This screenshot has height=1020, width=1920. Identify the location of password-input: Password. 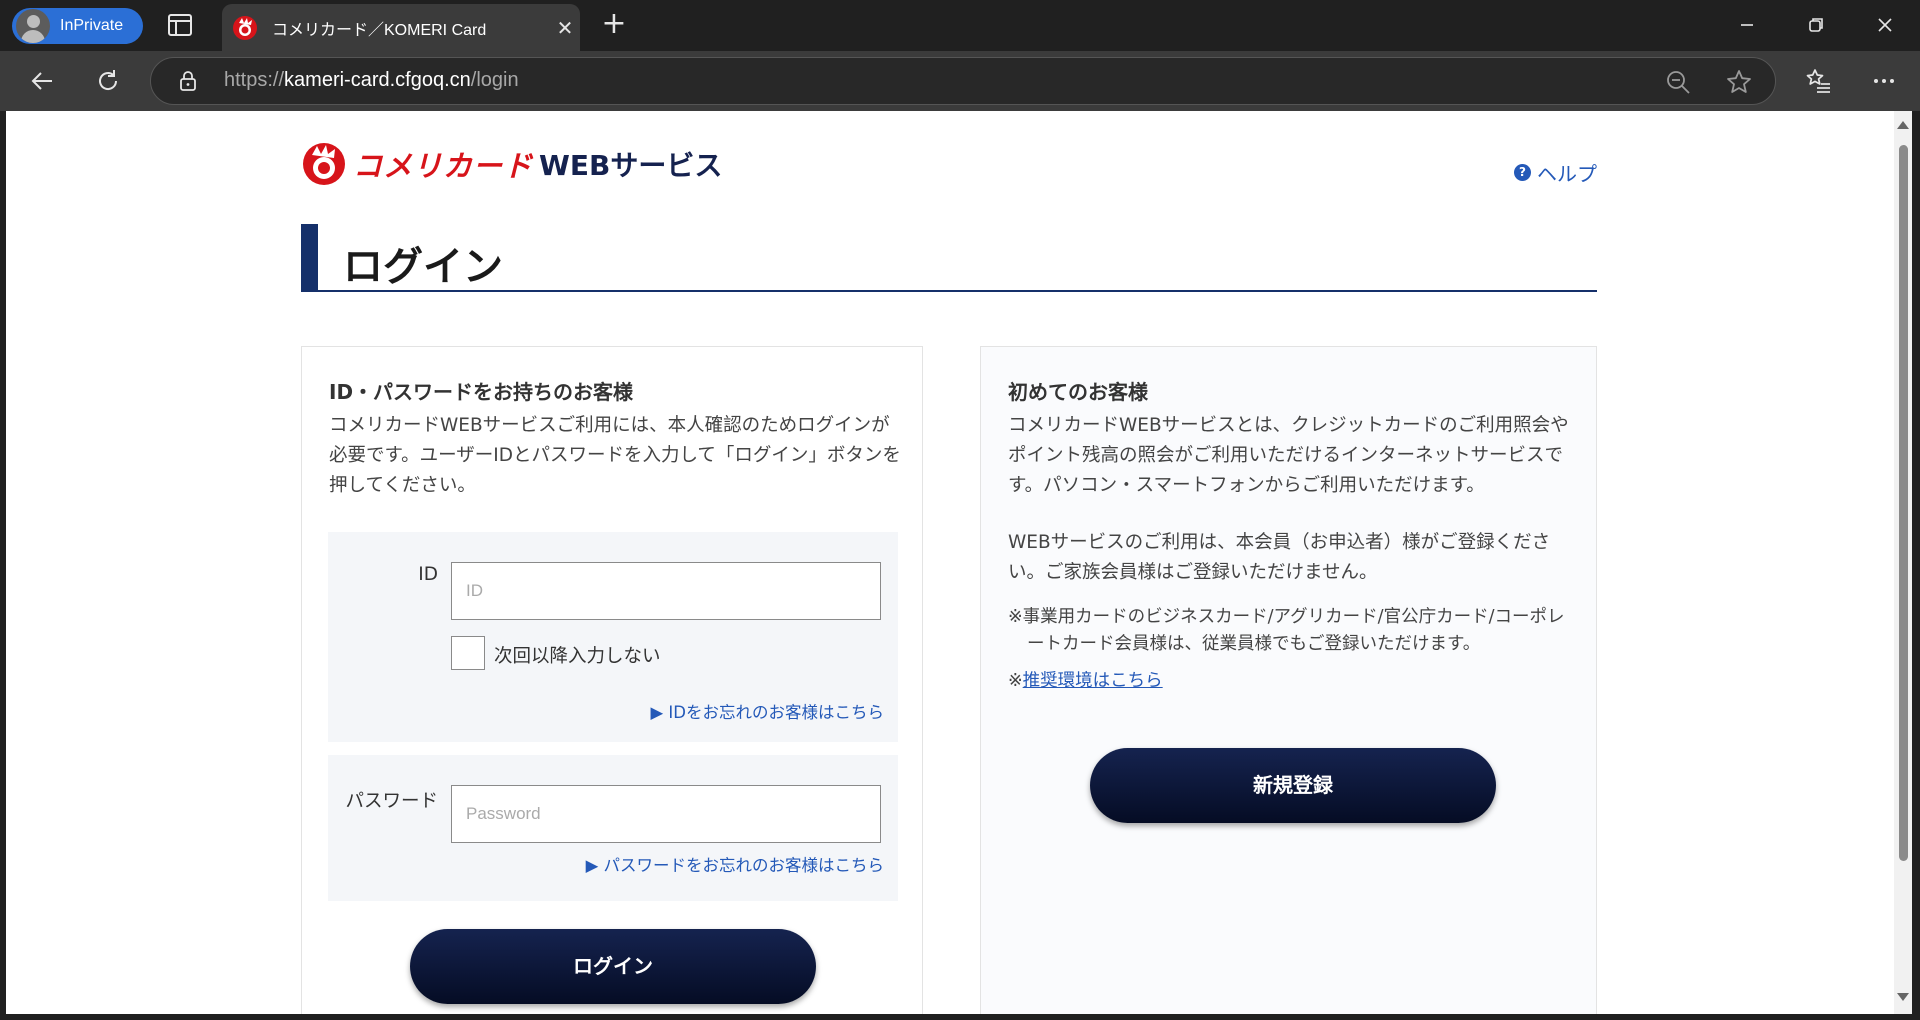
(666, 814).